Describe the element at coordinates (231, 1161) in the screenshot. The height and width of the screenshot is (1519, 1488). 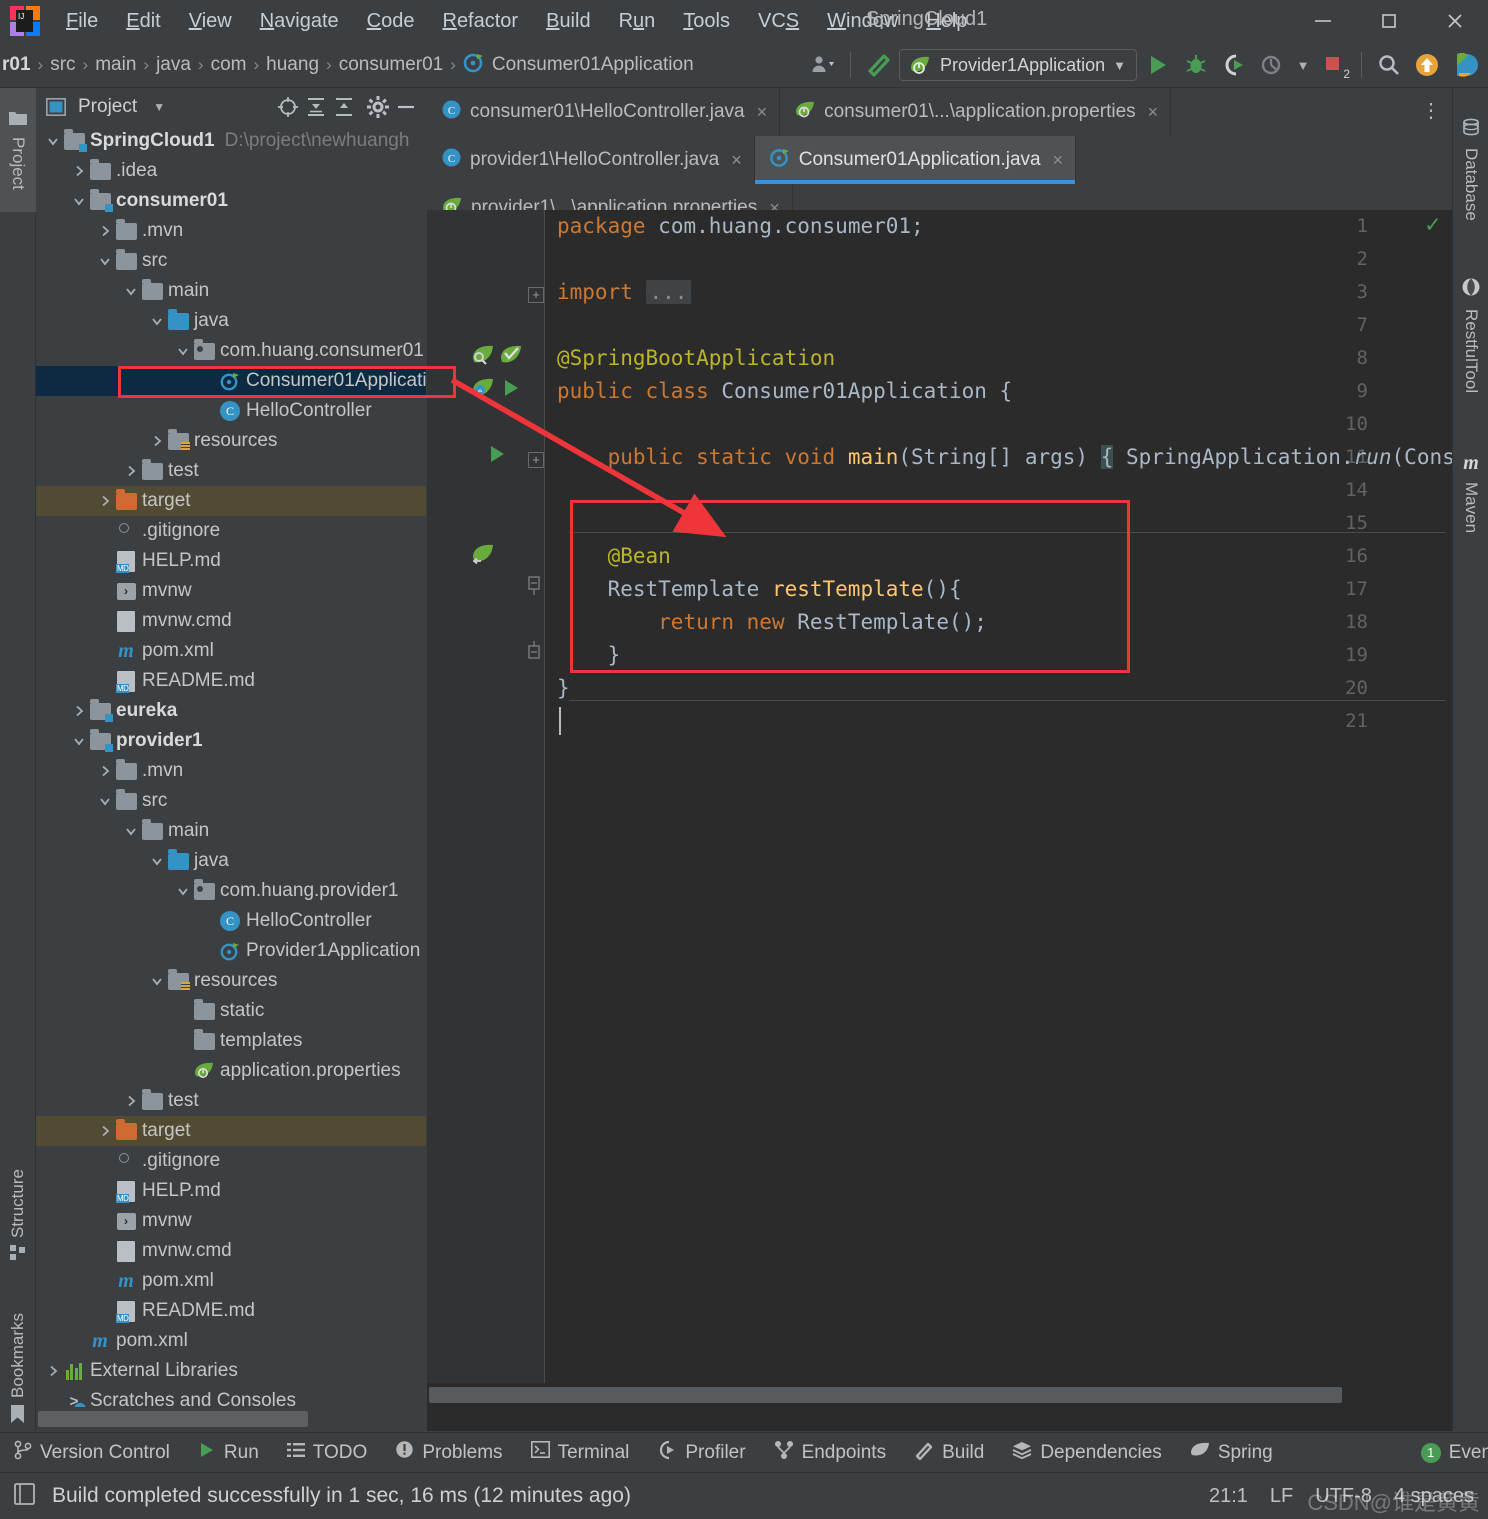
I see `tree-node--gitignore: .gitignore` at that location.